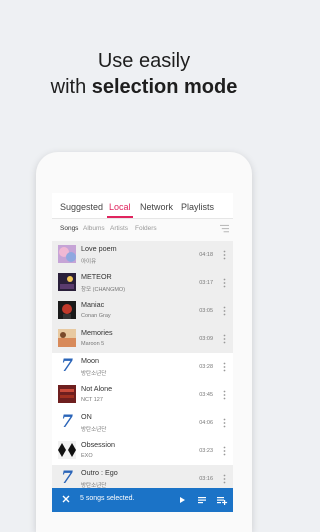  Describe the element at coordinates (67, 338) in the screenshot. I see `album-art-memories` at that location.